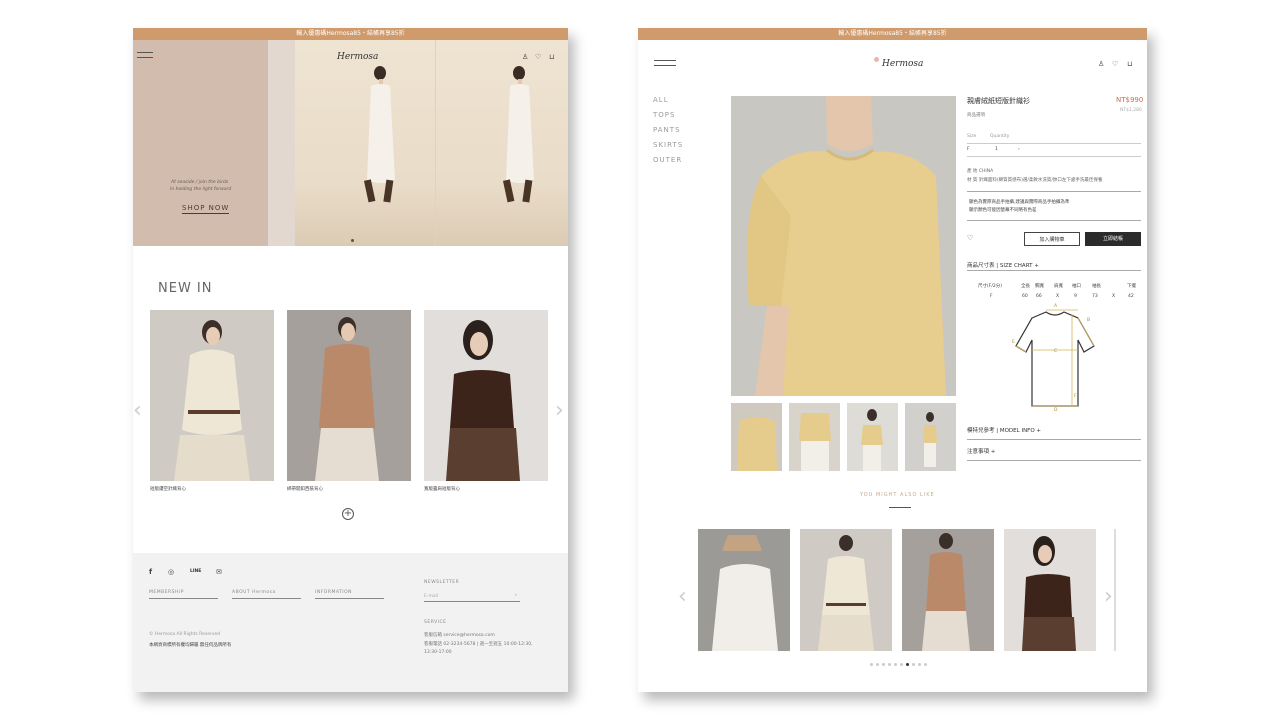 The height and width of the screenshot is (720, 1280). I want to click on size-table-header-1: 全長, so click(1025, 286).